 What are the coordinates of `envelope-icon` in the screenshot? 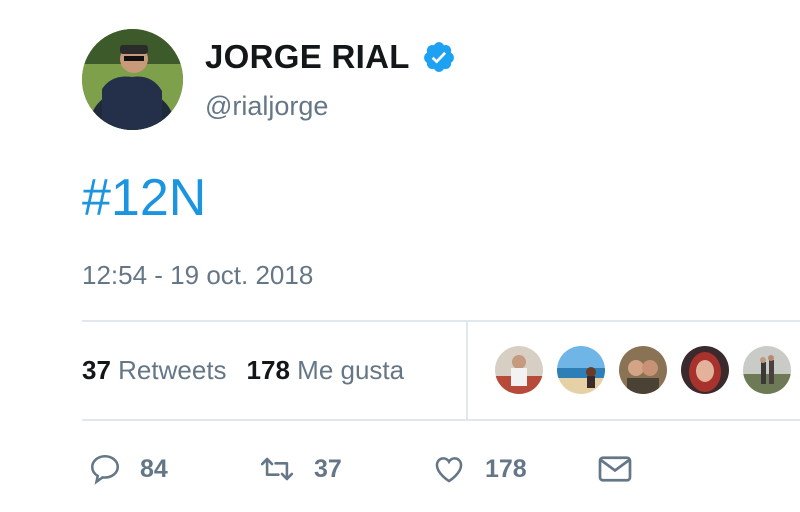 It's located at (615, 469).